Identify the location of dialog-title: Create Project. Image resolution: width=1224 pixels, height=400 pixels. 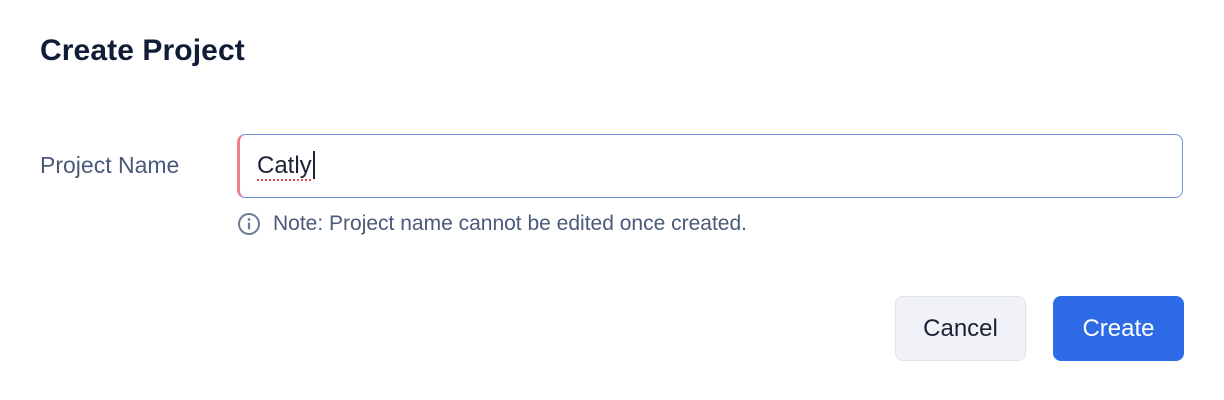
(142, 50).